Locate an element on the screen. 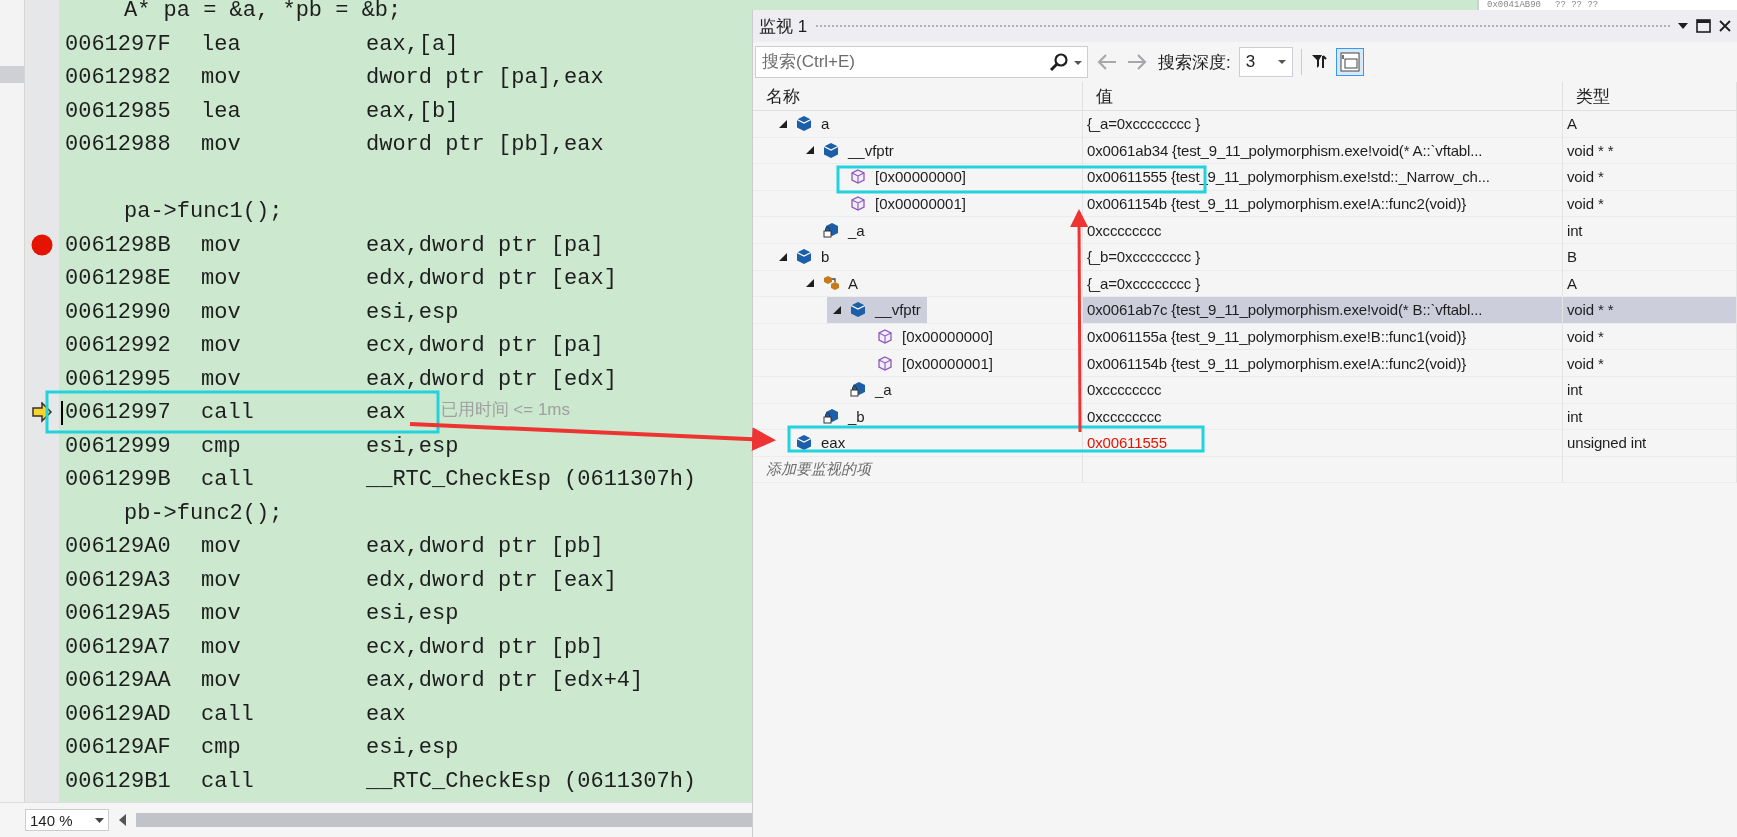  source-line: pb->func2(); is located at coordinates (203, 513).